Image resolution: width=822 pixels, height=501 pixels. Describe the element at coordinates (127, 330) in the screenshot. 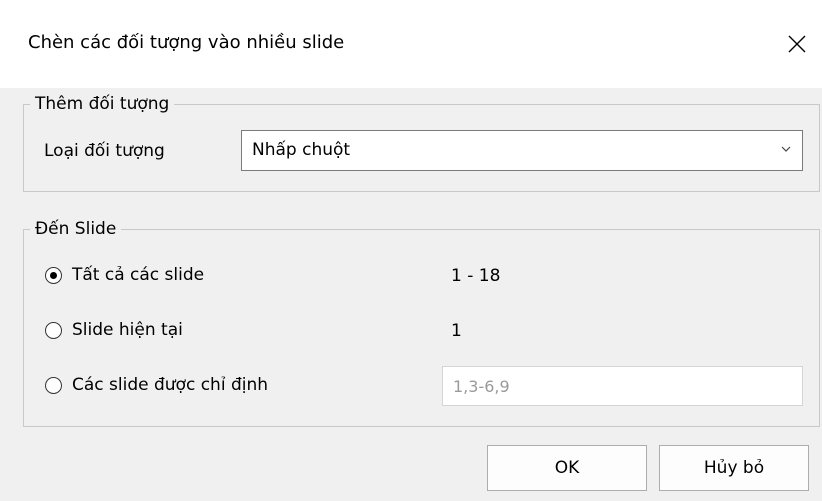

I see `radio-label: Slide hiện tại` at that location.